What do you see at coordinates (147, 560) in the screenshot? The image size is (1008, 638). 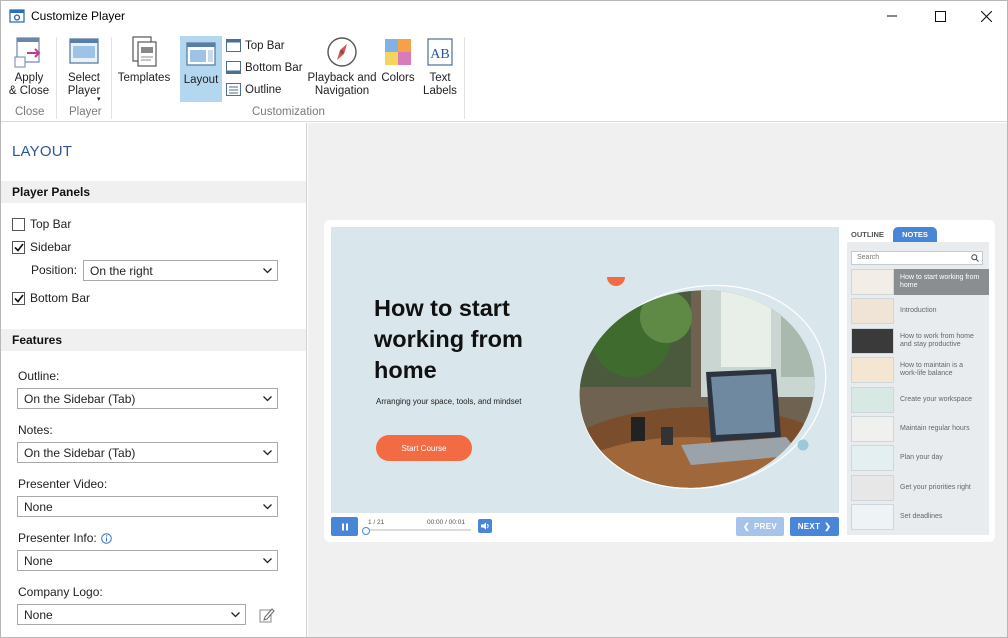 I see `presenter-info-select: None` at bounding box center [147, 560].